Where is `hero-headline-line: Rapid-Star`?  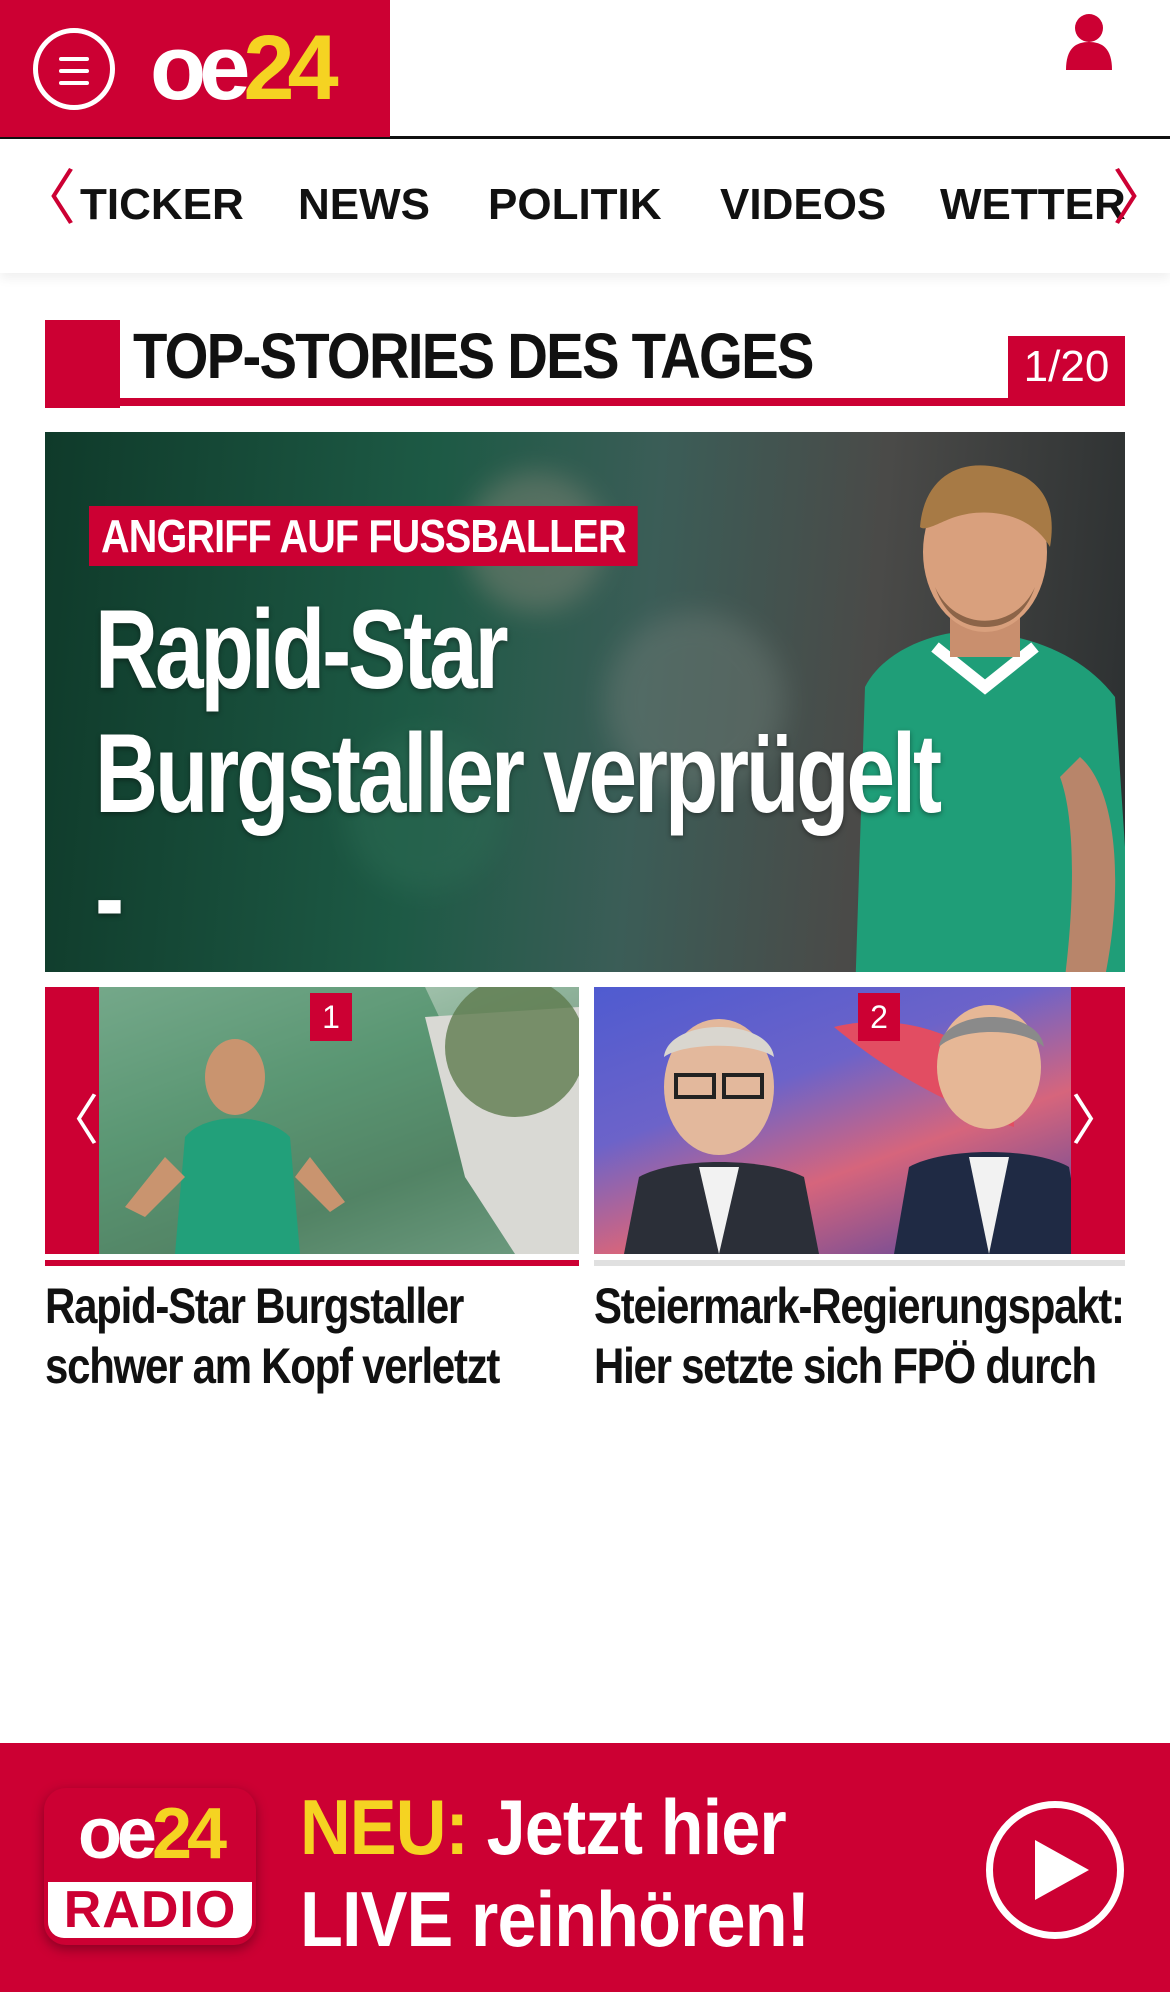 hero-headline-line: Rapid-Star is located at coordinates (302, 649).